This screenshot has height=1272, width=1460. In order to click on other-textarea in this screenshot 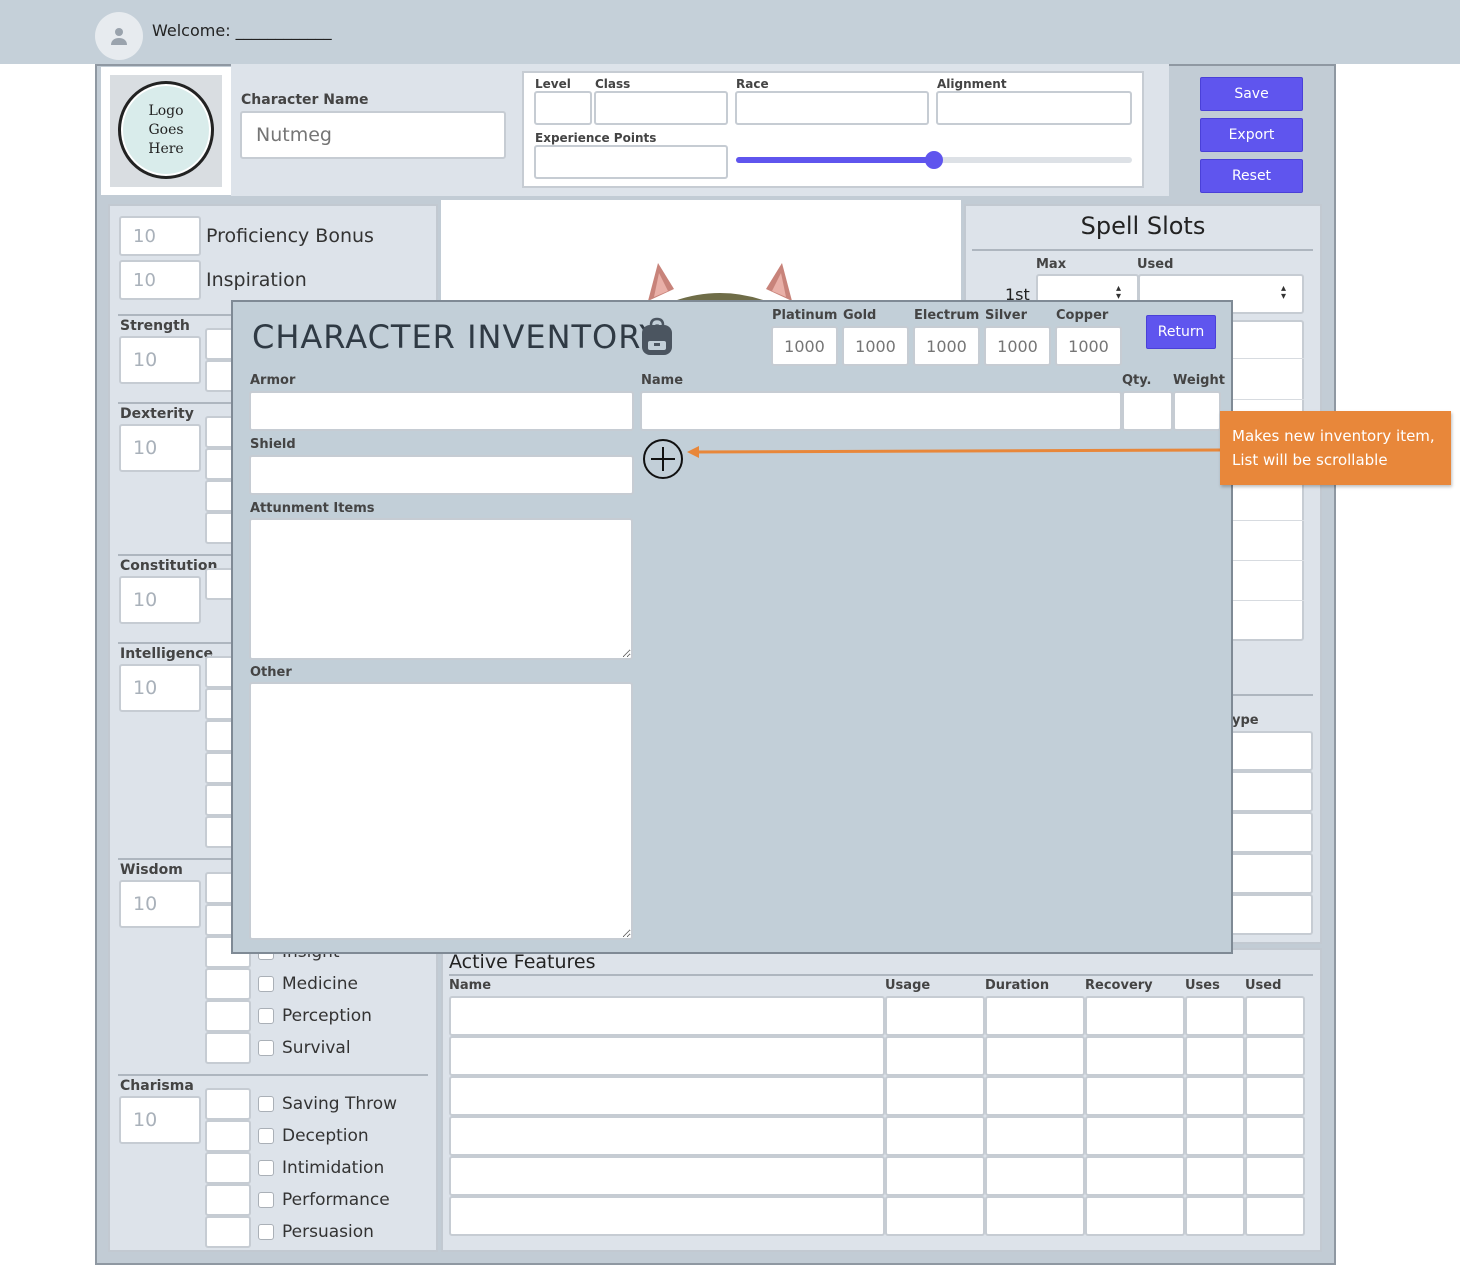, I will do `click(441, 811)`.